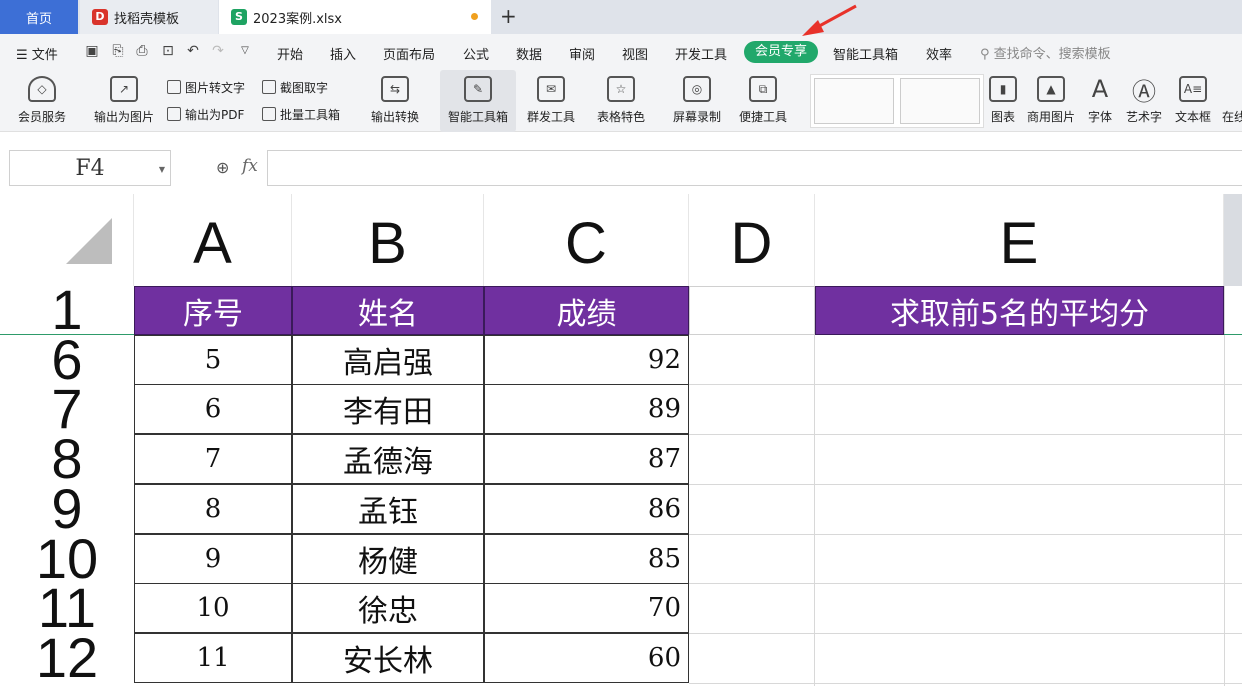  What do you see at coordinates (42, 89) in the screenshot?
I see `diamond-icon: ◇` at bounding box center [42, 89].